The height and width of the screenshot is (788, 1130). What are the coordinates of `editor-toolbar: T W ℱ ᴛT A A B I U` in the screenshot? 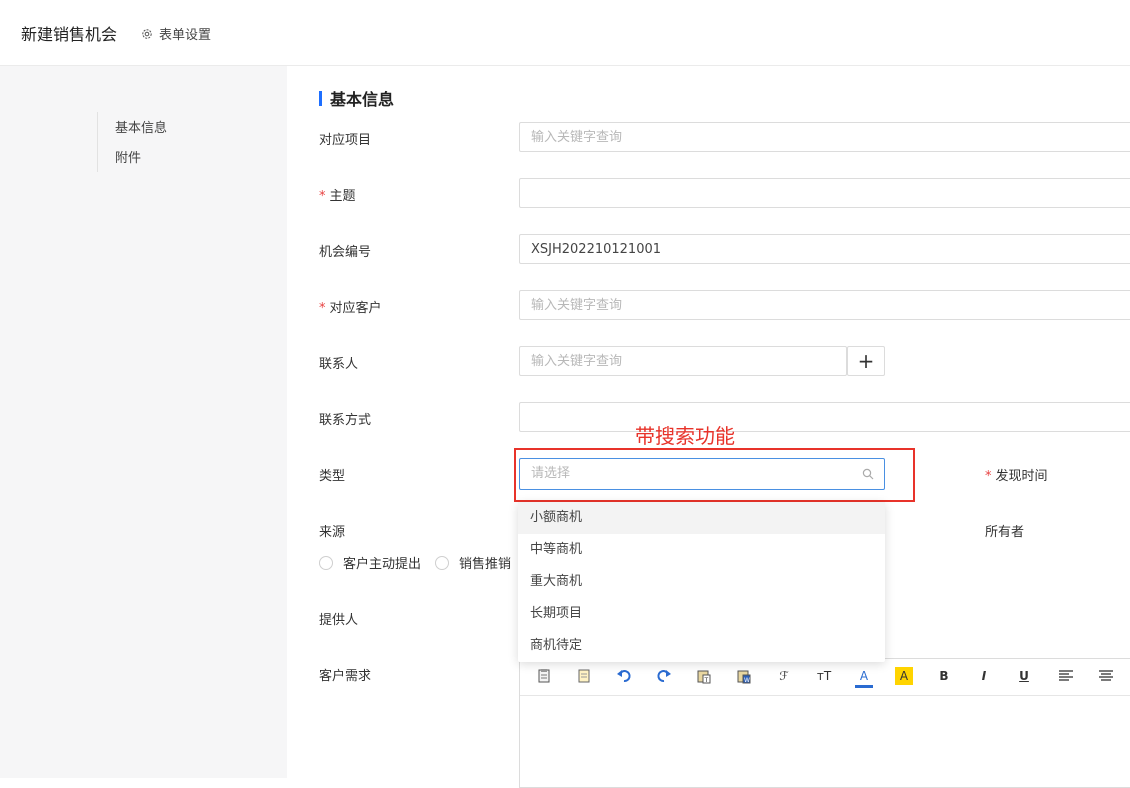 It's located at (825, 677).